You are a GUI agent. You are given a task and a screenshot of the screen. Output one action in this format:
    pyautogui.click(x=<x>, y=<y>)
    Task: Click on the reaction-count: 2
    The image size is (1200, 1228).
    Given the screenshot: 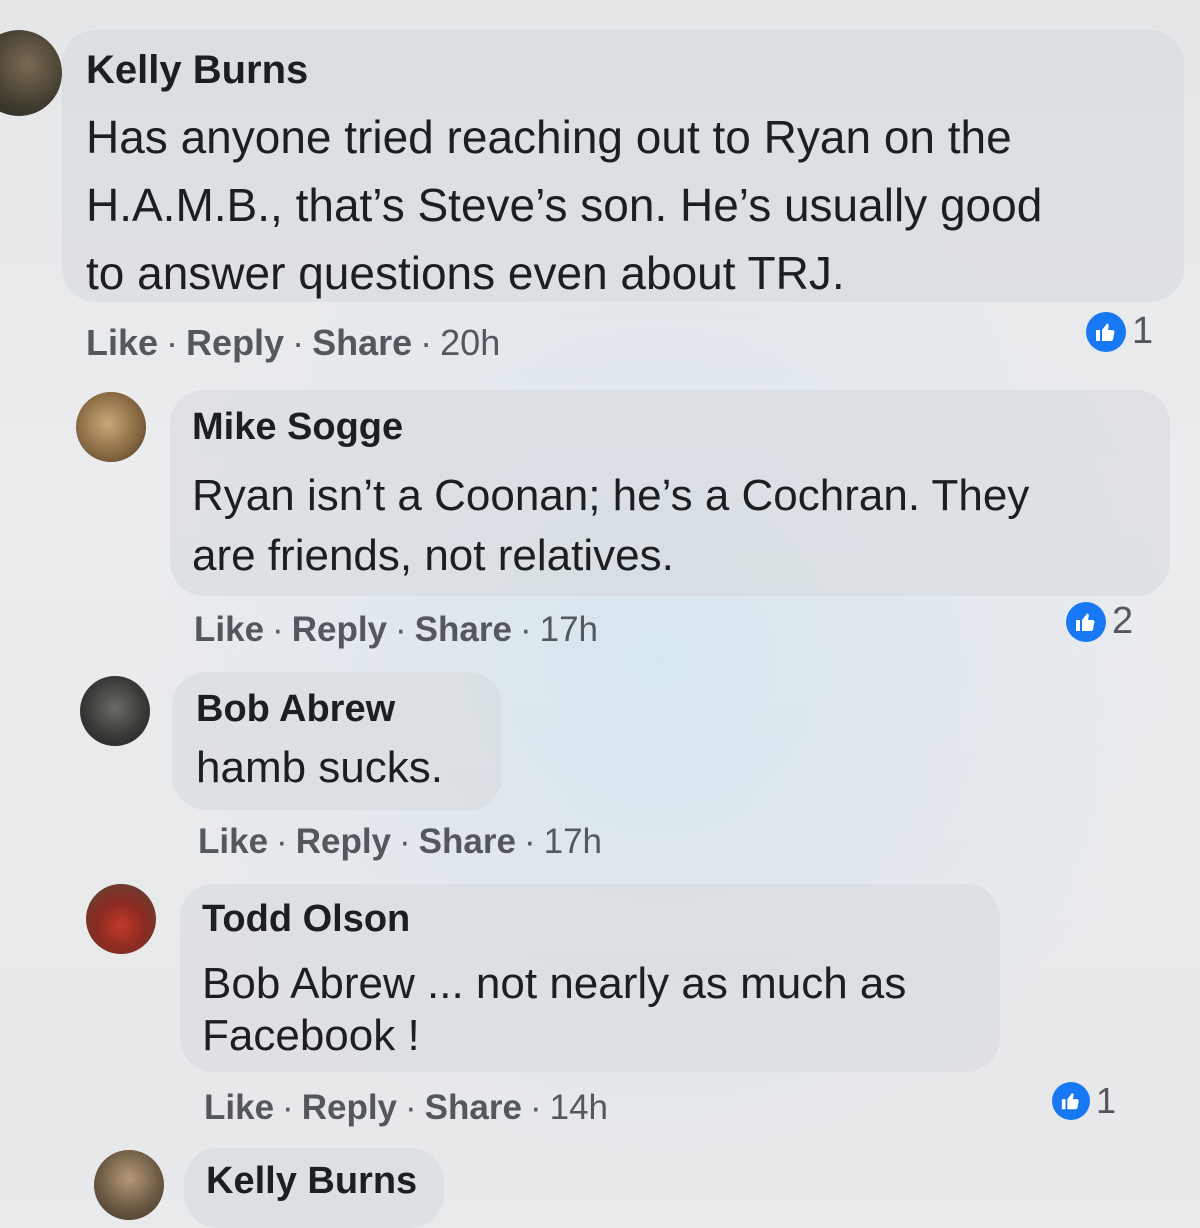 What is the action you would take?
    pyautogui.click(x=1099, y=621)
    